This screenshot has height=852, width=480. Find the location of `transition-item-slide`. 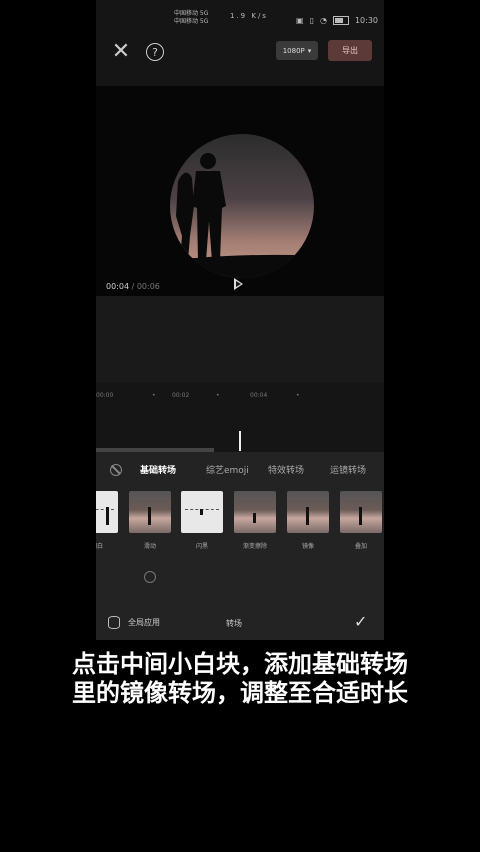

transition-item-slide is located at coordinates (150, 512).